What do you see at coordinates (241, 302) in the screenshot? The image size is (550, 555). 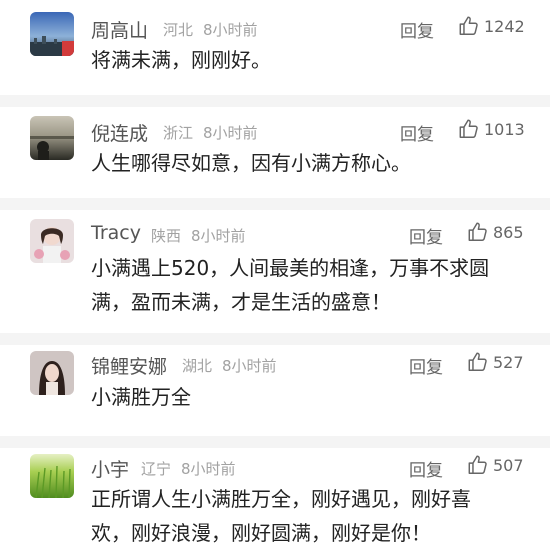 I see `comment-text-line: 满，盈而未满，才是生活的盛意！` at bounding box center [241, 302].